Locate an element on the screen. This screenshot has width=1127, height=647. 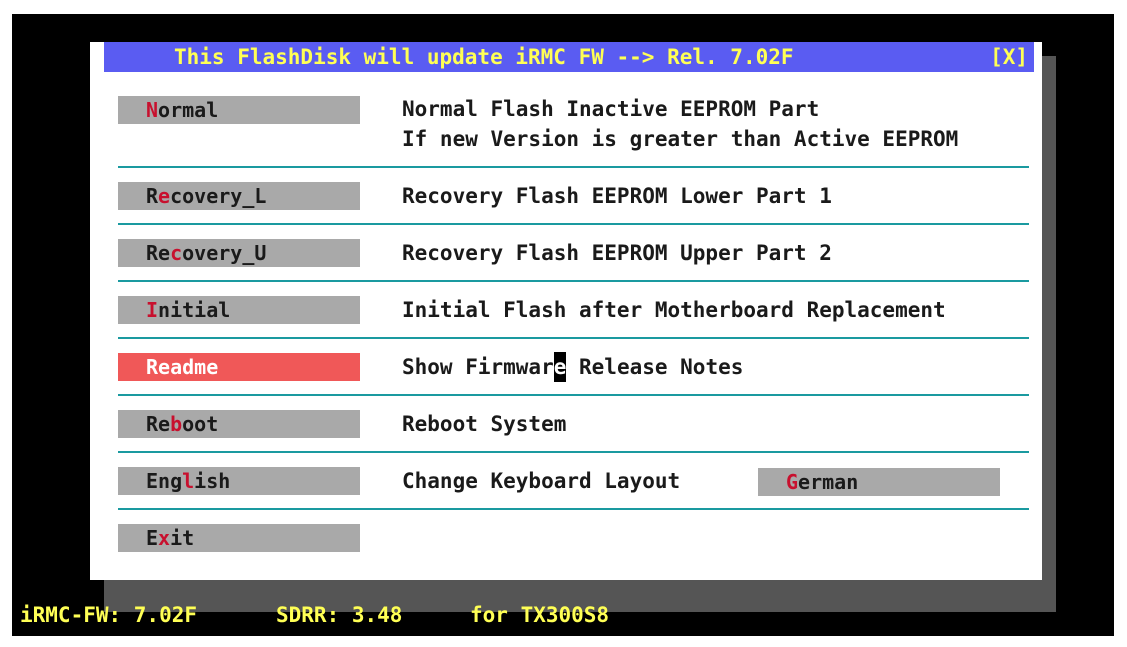
reboot-button: Reboot is located at coordinates (239, 424).